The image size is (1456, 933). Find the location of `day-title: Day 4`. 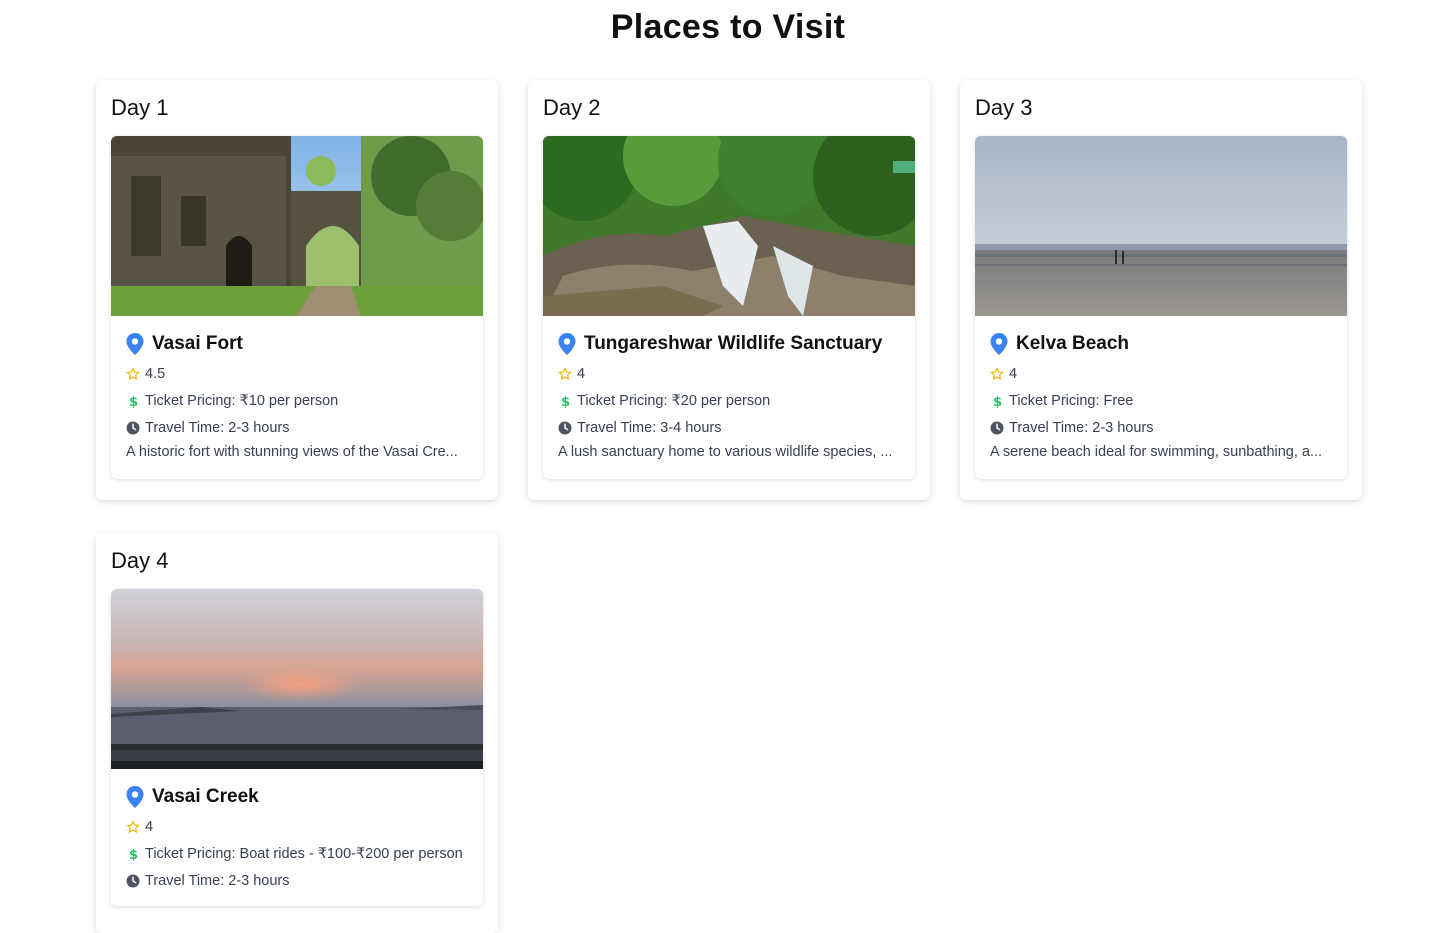

day-title: Day 4 is located at coordinates (140, 560).